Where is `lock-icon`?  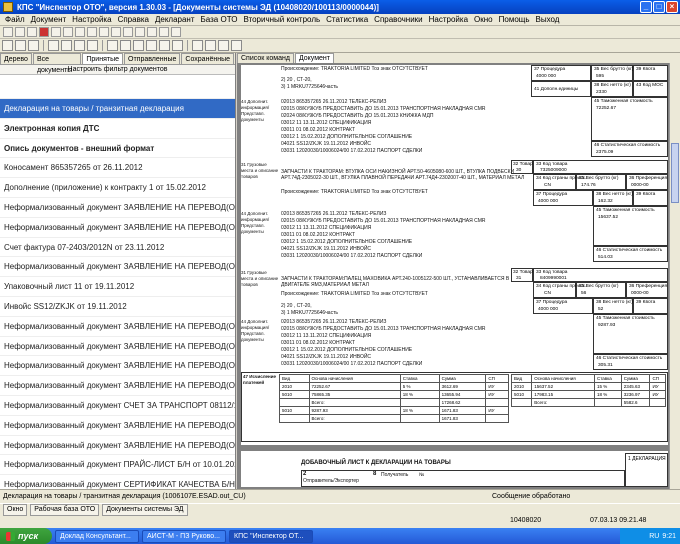 lock-icon is located at coordinates (177, 45).